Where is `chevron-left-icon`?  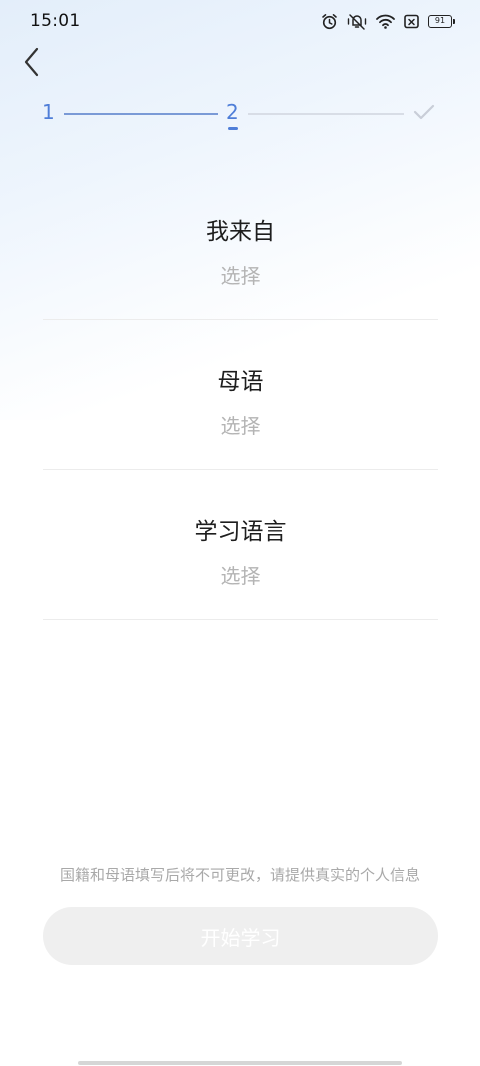 chevron-left-icon is located at coordinates (31, 62).